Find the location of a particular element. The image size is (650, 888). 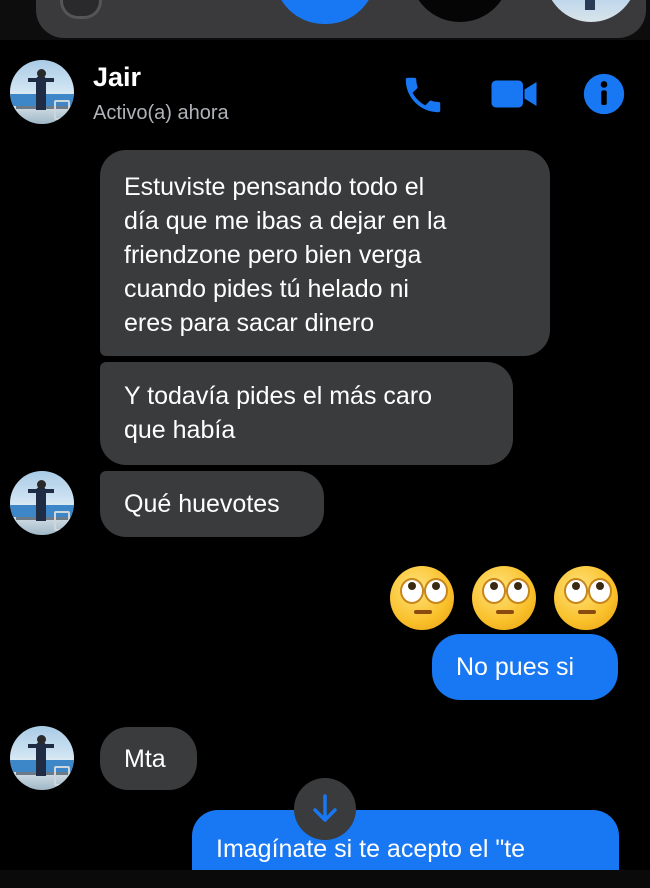

message-line: friendzone pero bien verga is located at coordinates (273, 255).